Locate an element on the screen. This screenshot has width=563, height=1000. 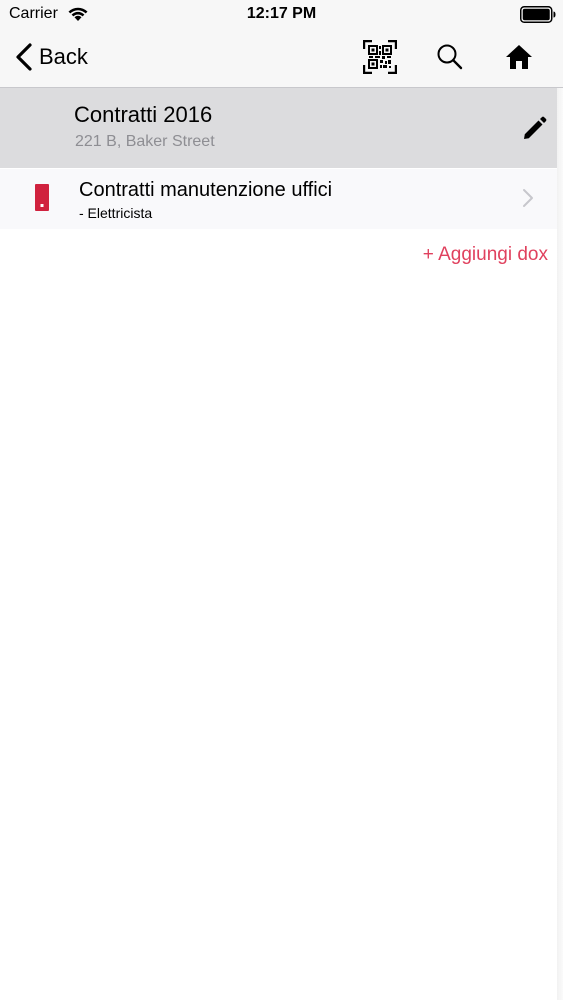
scrollbar-track is located at coordinates (560, 544).